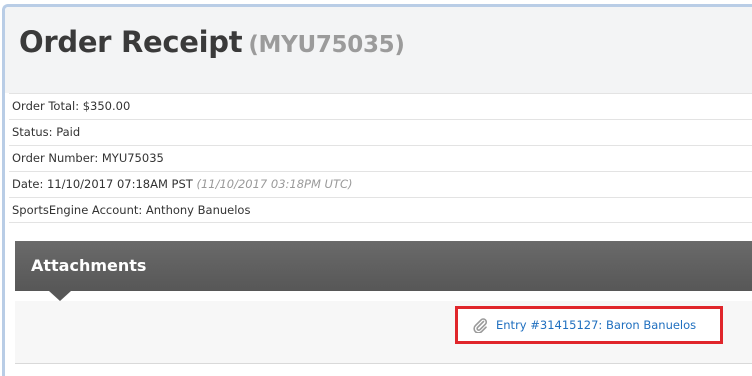 The image size is (752, 376). What do you see at coordinates (68, 132) in the screenshot?
I see `detail-value: Paid` at bounding box center [68, 132].